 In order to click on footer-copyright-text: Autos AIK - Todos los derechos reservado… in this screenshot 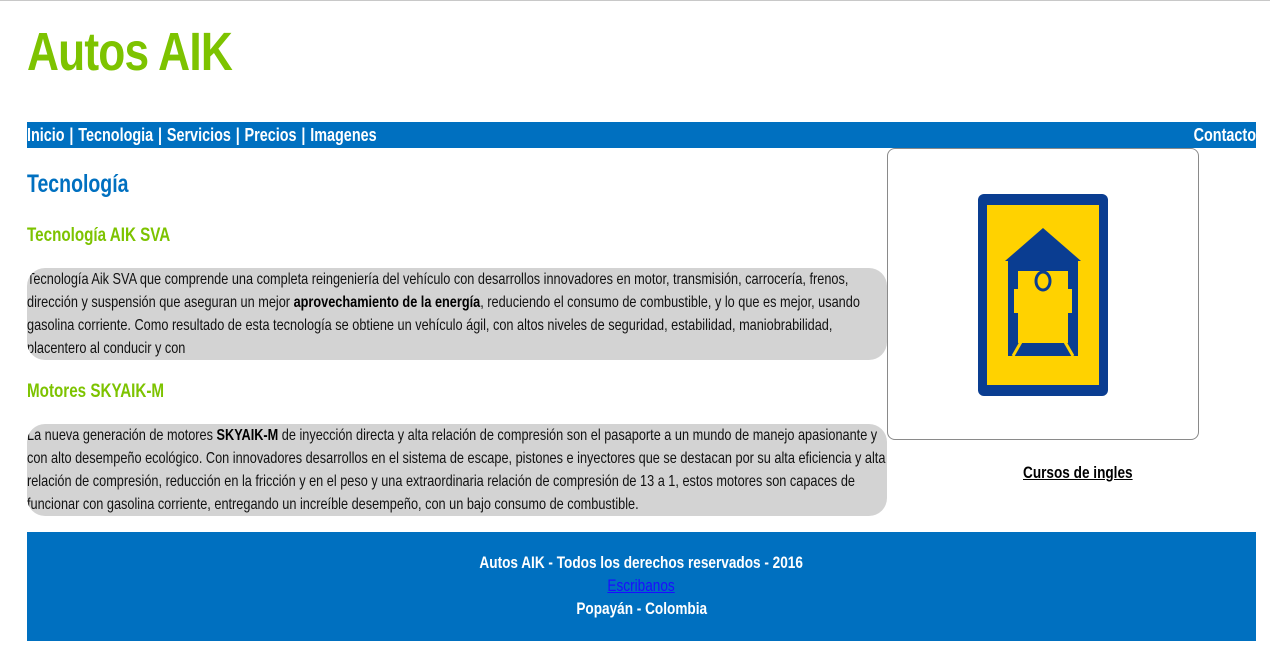, I will do `click(641, 562)`.